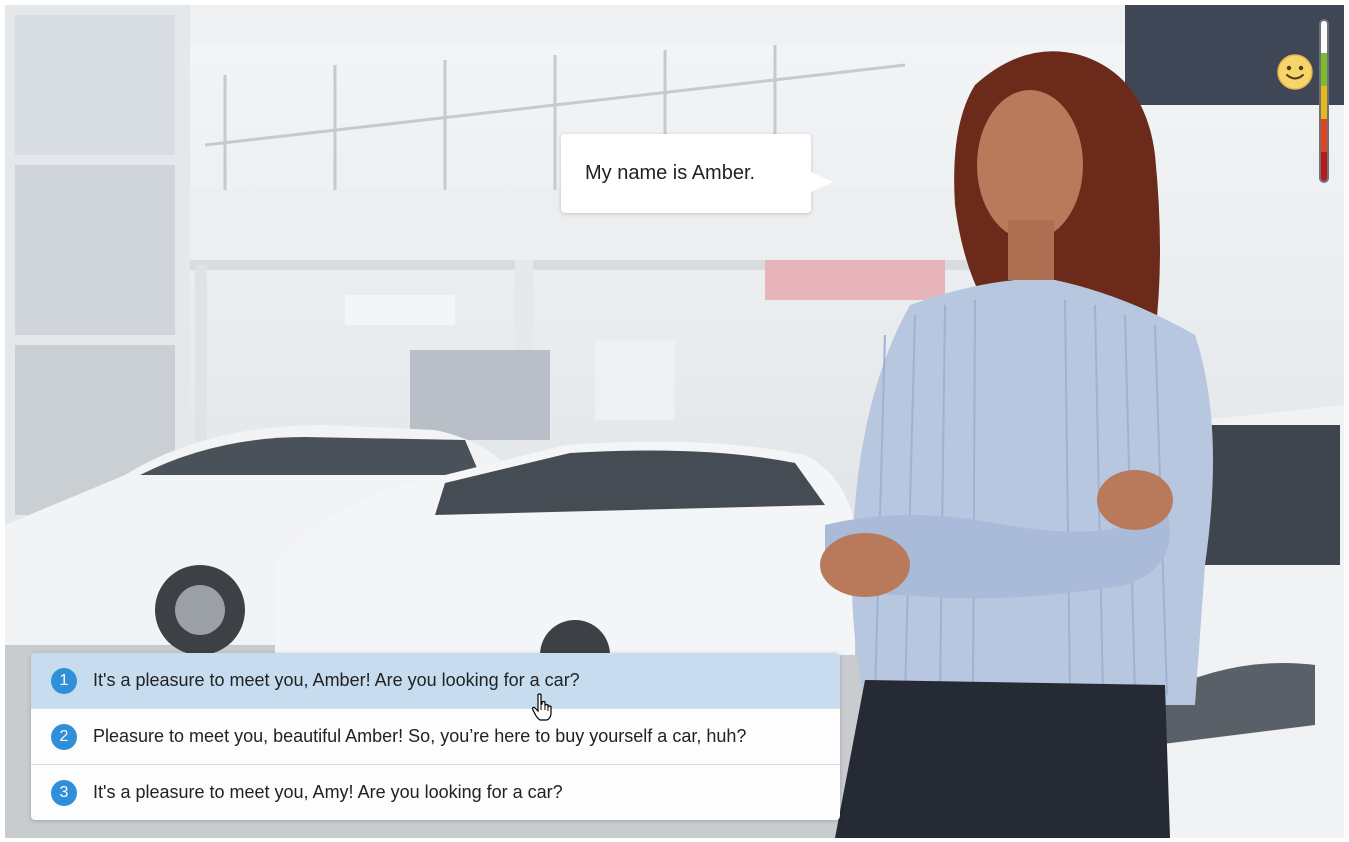 This screenshot has width=1349, height=842. I want to click on hand-cursor-icon, so click(542, 709).